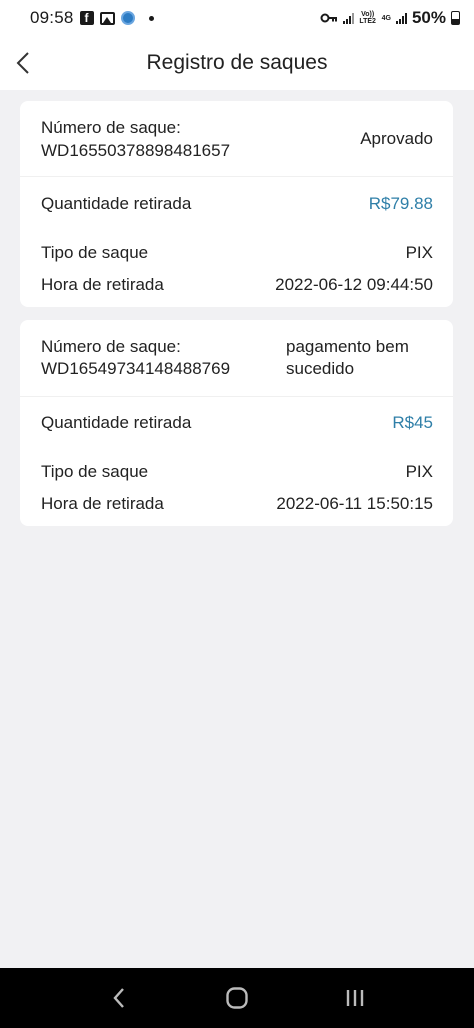  I want to click on network-label: 4G, so click(386, 18).